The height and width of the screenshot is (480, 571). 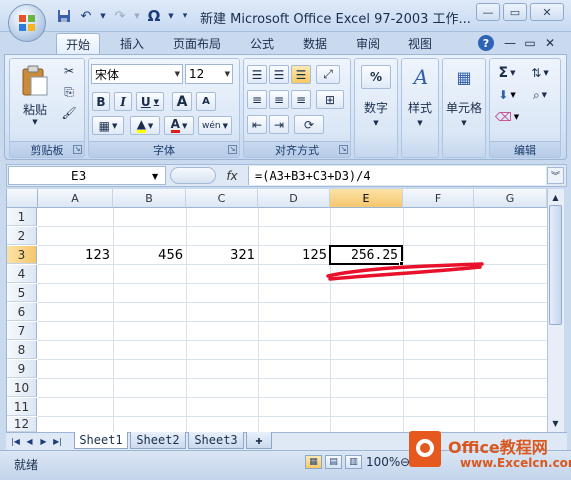 What do you see at coordinates (154, 16) in the screenshot?
I see `omega-icon: Ω` at bounding box center [154, 16].